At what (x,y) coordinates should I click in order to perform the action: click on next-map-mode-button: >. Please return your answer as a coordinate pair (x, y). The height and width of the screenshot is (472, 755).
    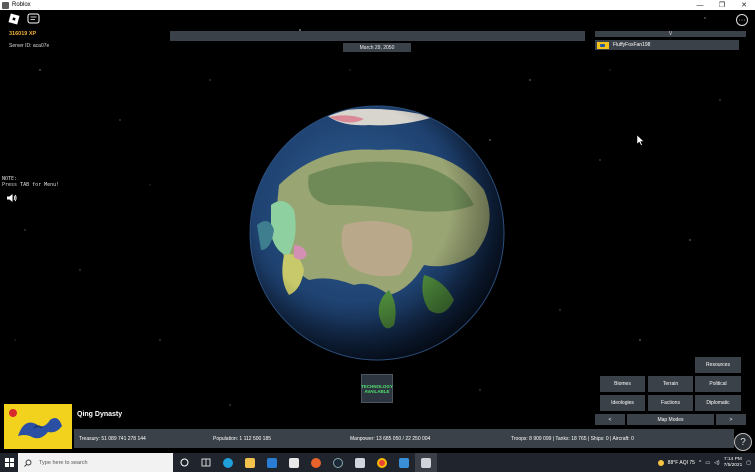
    Looking at the image, I should click on (731, 419).